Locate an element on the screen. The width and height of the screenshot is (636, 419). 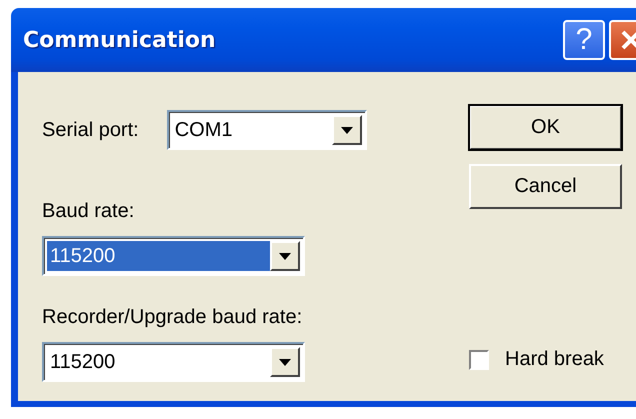
dropdown: COM1 is located at coordinates (266, 130).